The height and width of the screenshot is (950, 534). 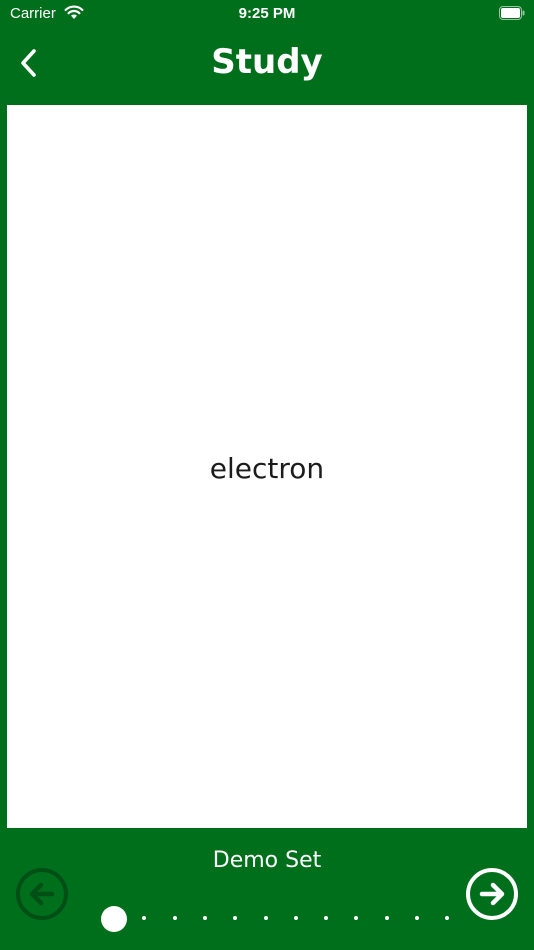 I want to click on set-name: Demo Set, so click(x=267, y=860).